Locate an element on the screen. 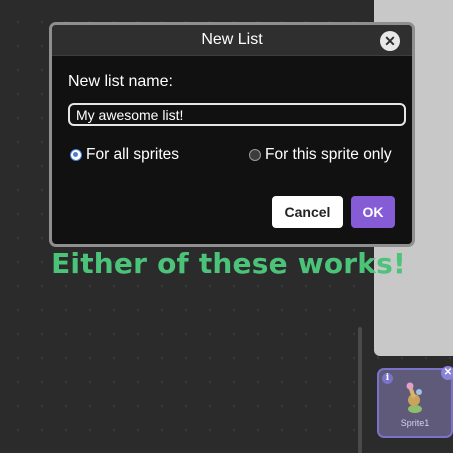 The image size is (453, 453). radio-label-this-sprite: For this sprite only is located at coordinates (328, 154).